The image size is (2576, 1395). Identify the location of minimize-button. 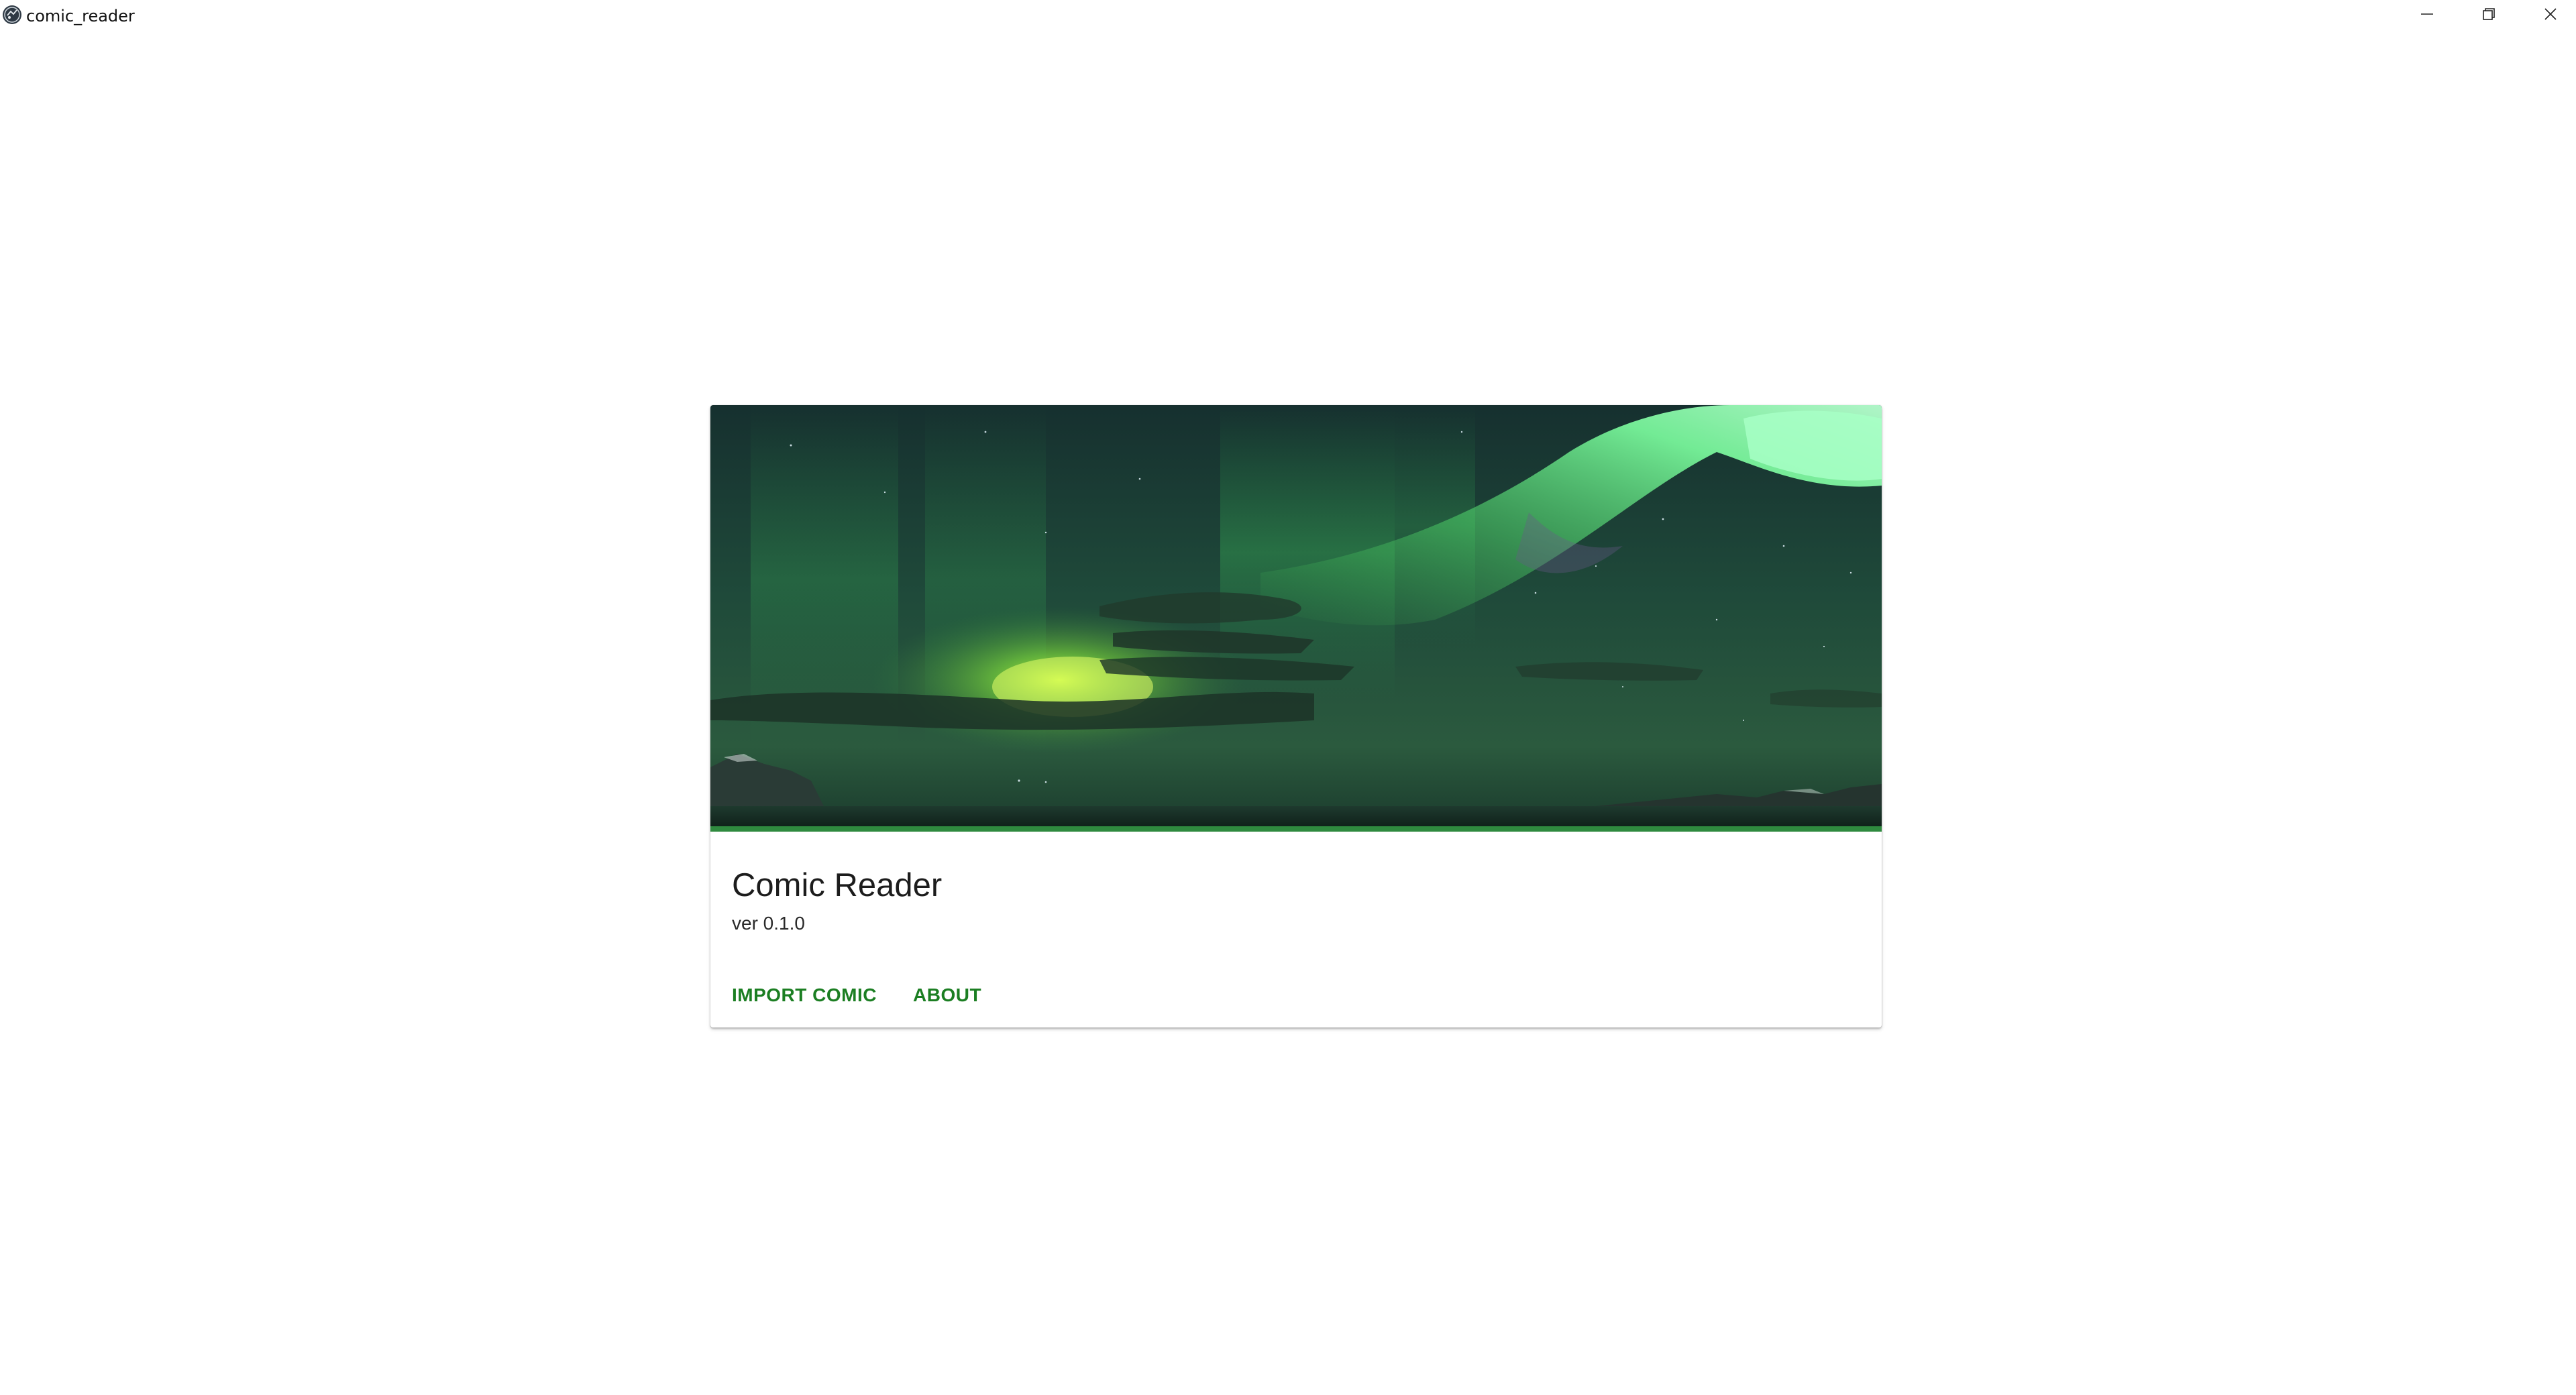
(2427, 15).